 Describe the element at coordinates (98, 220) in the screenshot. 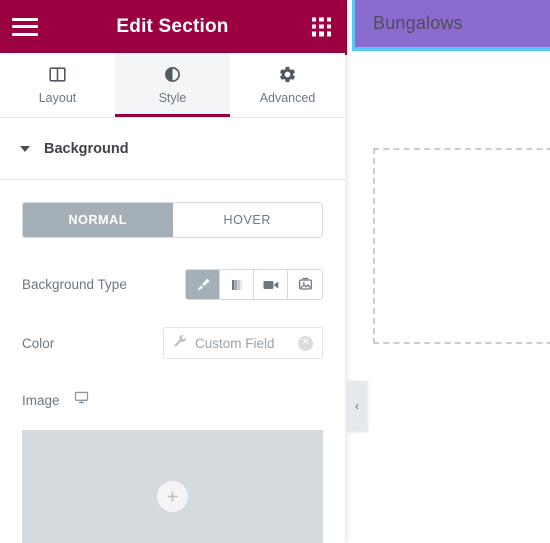

I see `state-normal-button: NORMAL` at that location.